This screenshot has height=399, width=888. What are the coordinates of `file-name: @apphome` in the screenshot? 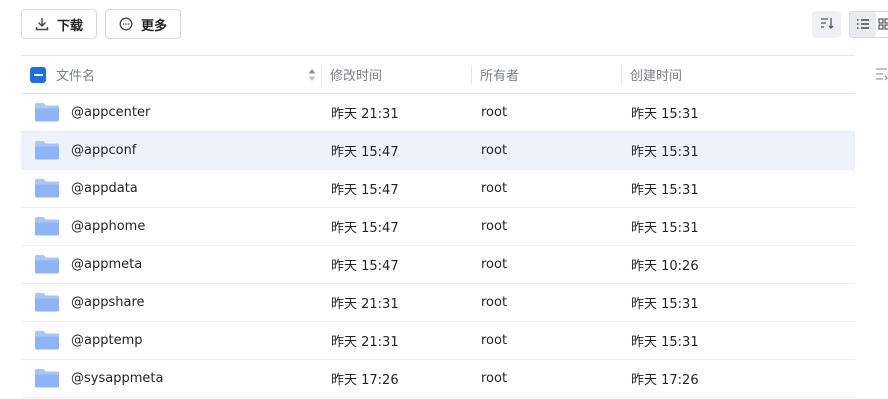 It's located at (108, 226).